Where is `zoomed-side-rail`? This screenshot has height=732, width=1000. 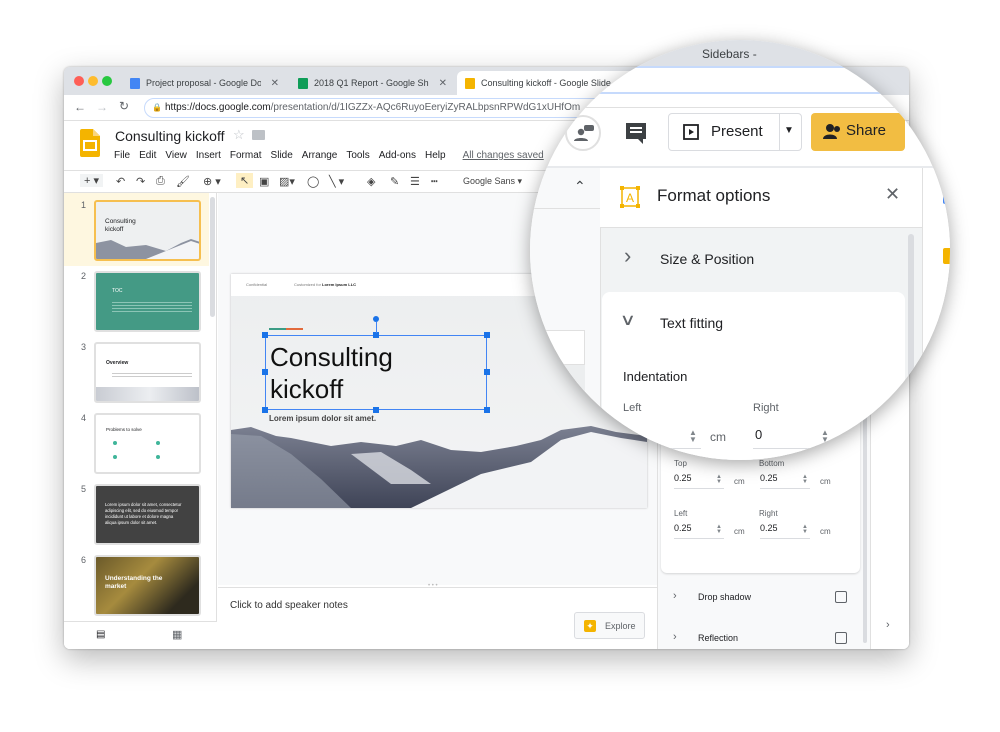 zoomed-side-rail is located at coordinates (936, 314).